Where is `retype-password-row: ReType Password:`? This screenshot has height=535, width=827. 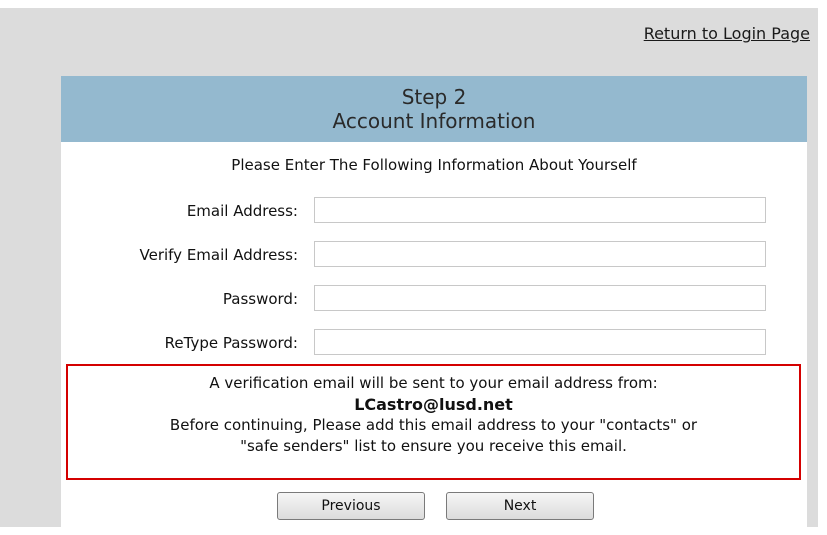
retype-password-row: ReType Password: is located at coordinates (434, 343).